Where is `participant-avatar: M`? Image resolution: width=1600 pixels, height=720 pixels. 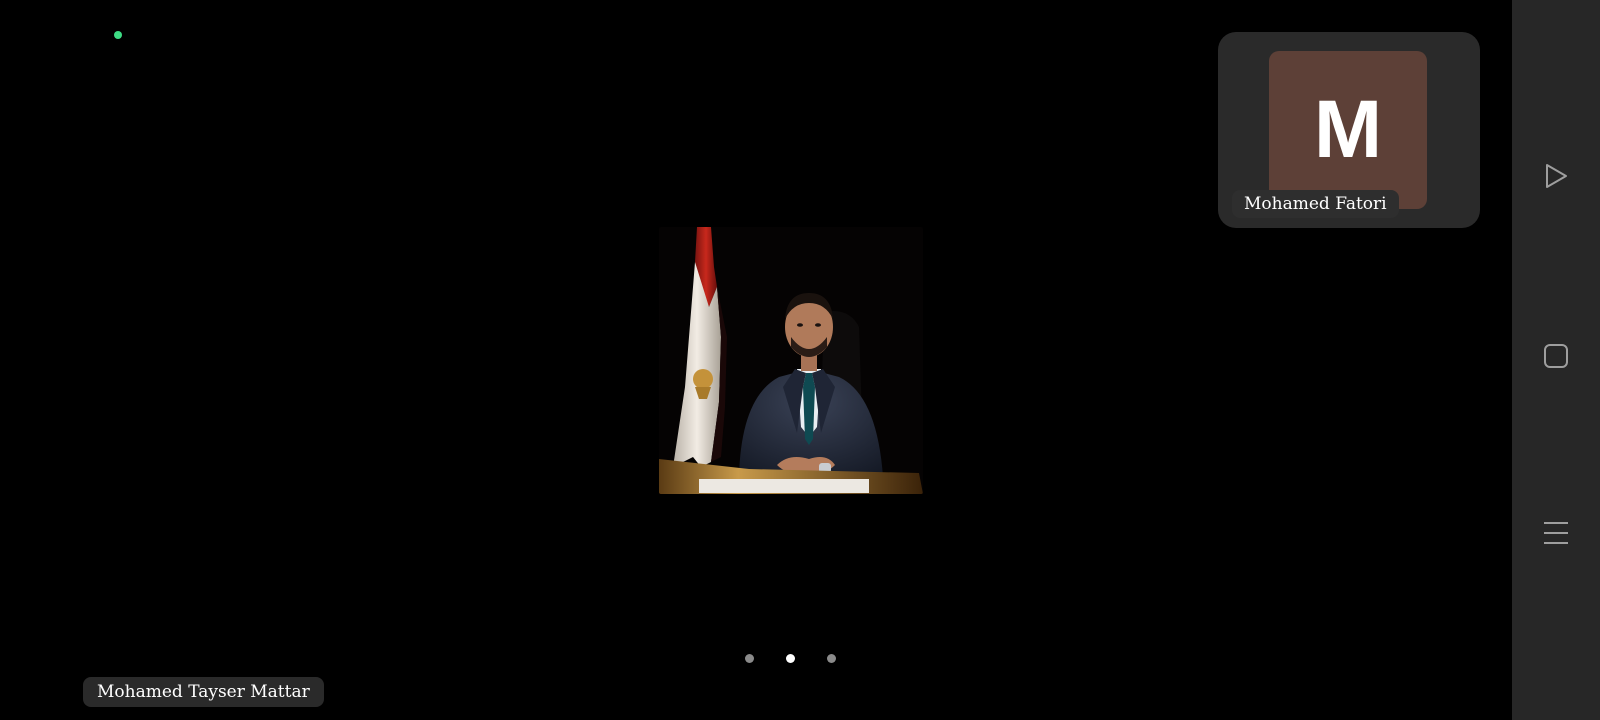
participant-avatar: M is located at coordinates (1348, 130).